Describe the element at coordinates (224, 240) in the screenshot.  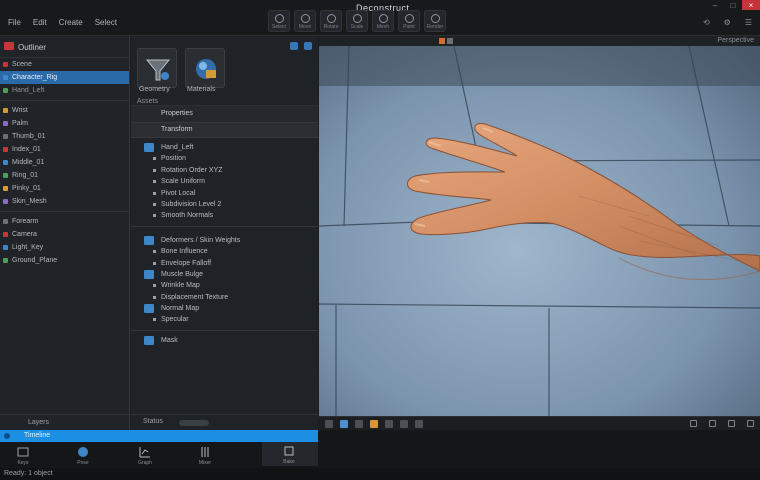
I see `tree-row: Deformers / Skin Weights` at that location.